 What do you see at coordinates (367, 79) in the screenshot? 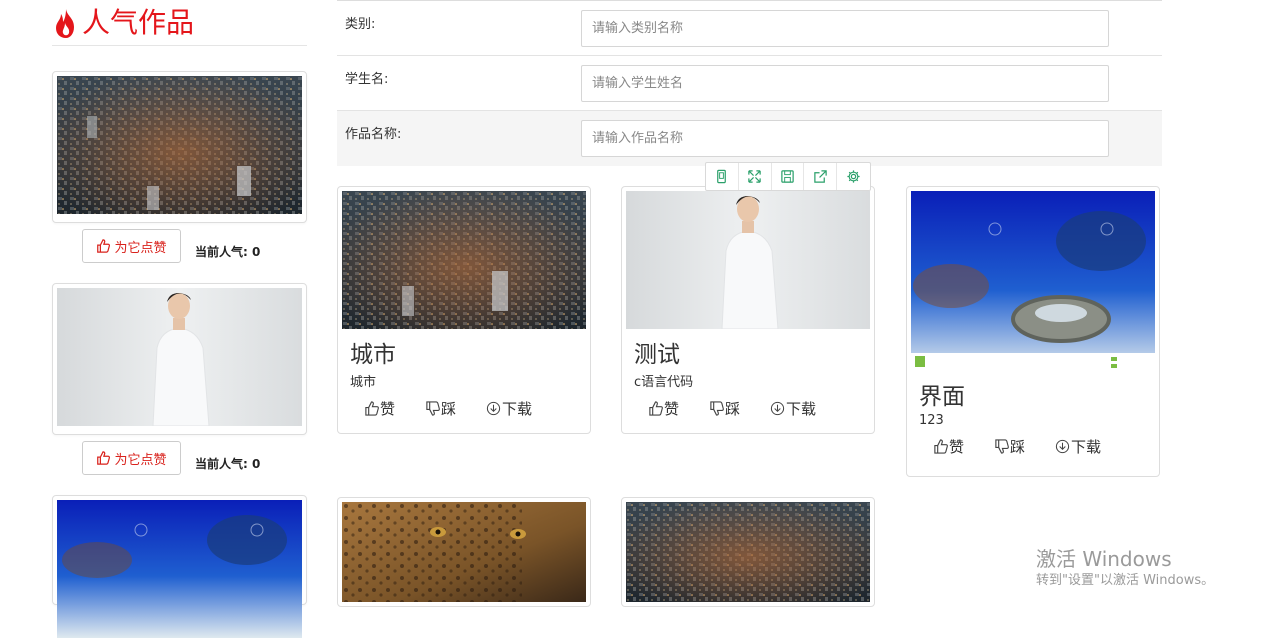
I see `student-label: 学生名:` at bounding box center [367, 79].